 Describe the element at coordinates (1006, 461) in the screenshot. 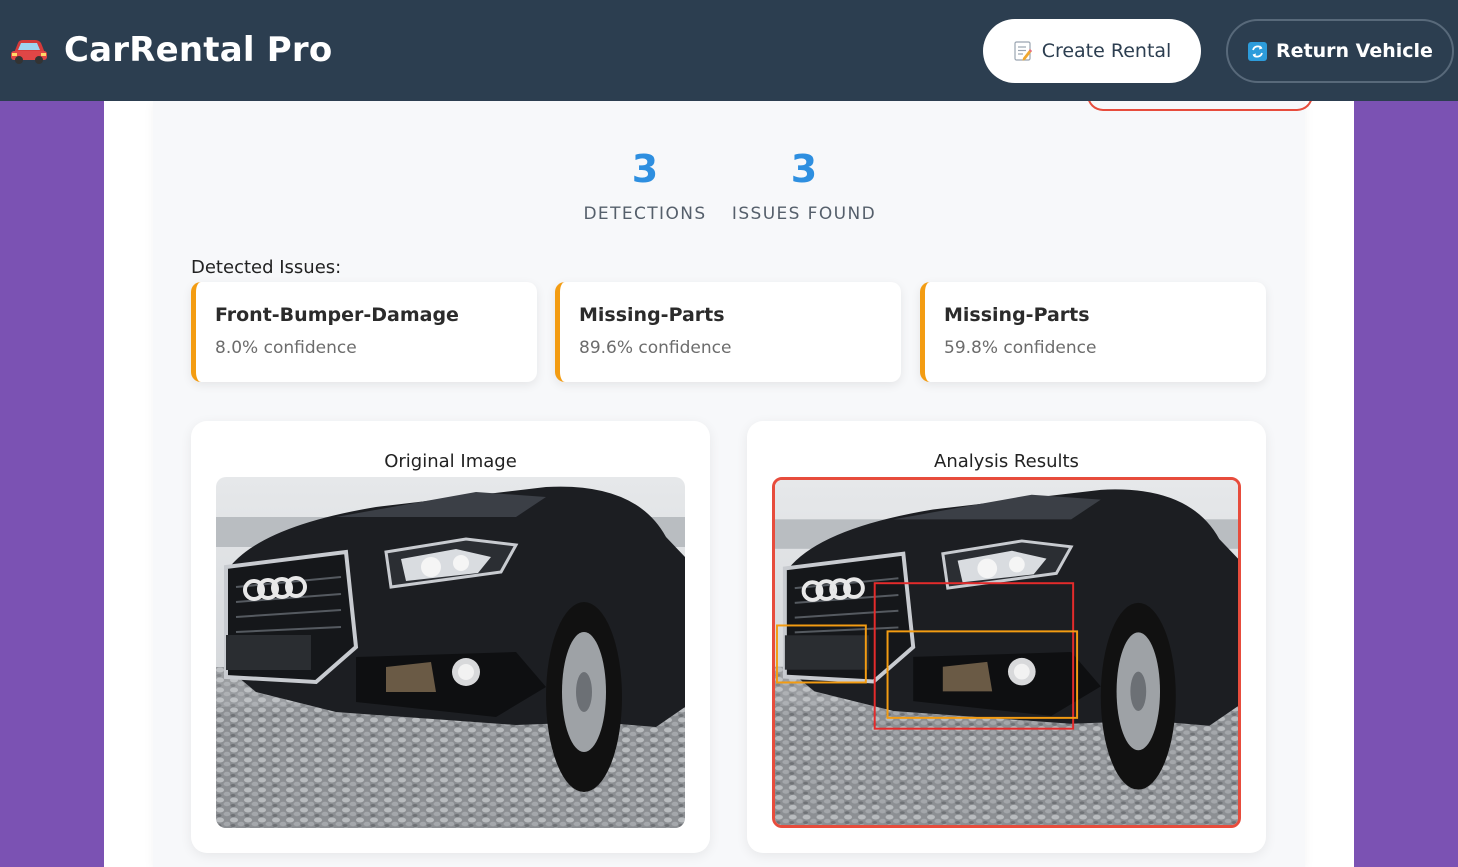

I see `analysis-results-title: Analysis Results` at that location.